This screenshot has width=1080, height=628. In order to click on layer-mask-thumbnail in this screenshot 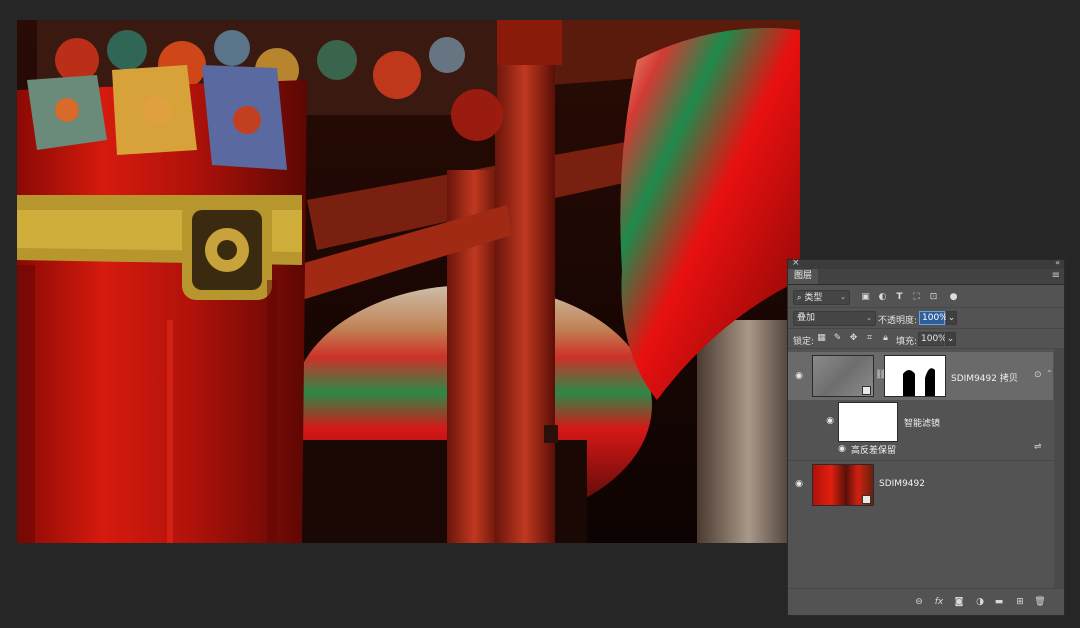, I will do `click(915, 376)`.